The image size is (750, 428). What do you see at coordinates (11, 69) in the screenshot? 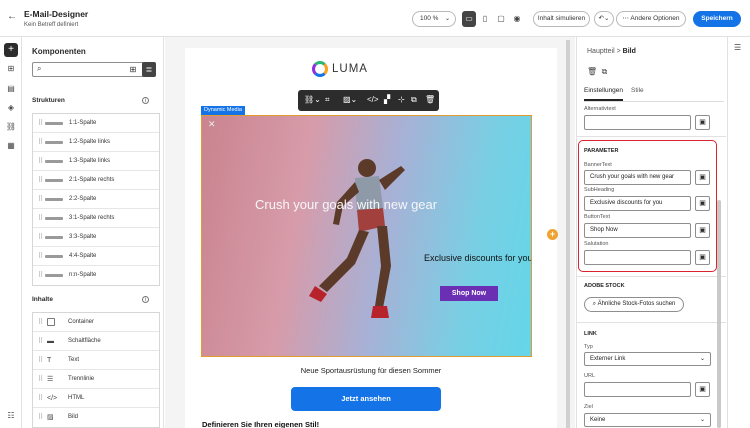
I see `fragments-icon: ⊞` at bounding box center [11, 69].